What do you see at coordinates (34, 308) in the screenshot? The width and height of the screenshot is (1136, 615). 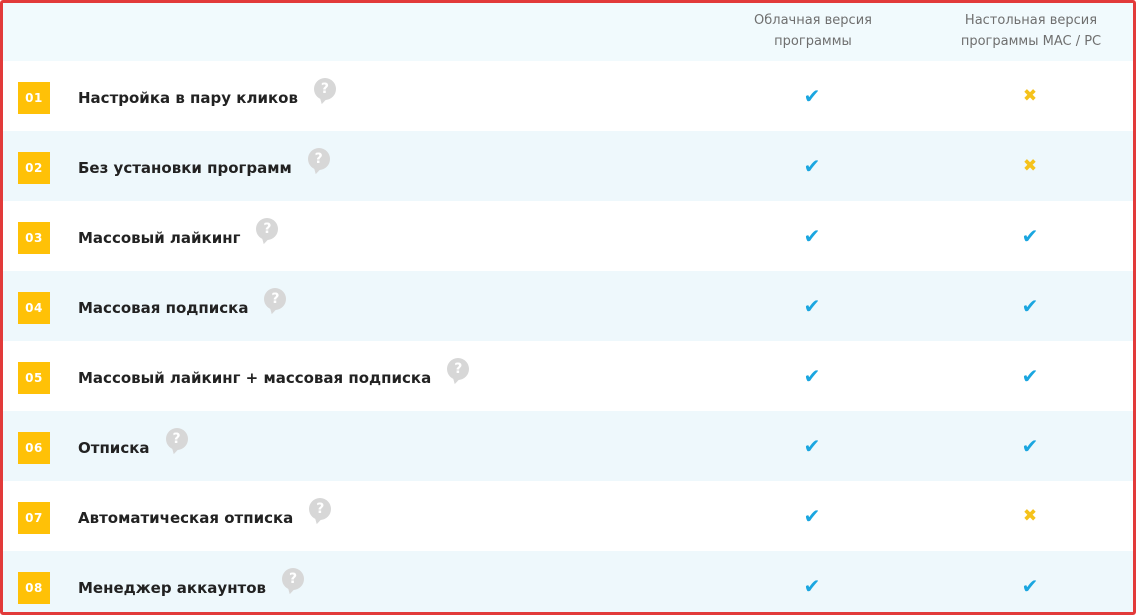 I see `row-number-badge: 04` at bounding box center [34, 308].